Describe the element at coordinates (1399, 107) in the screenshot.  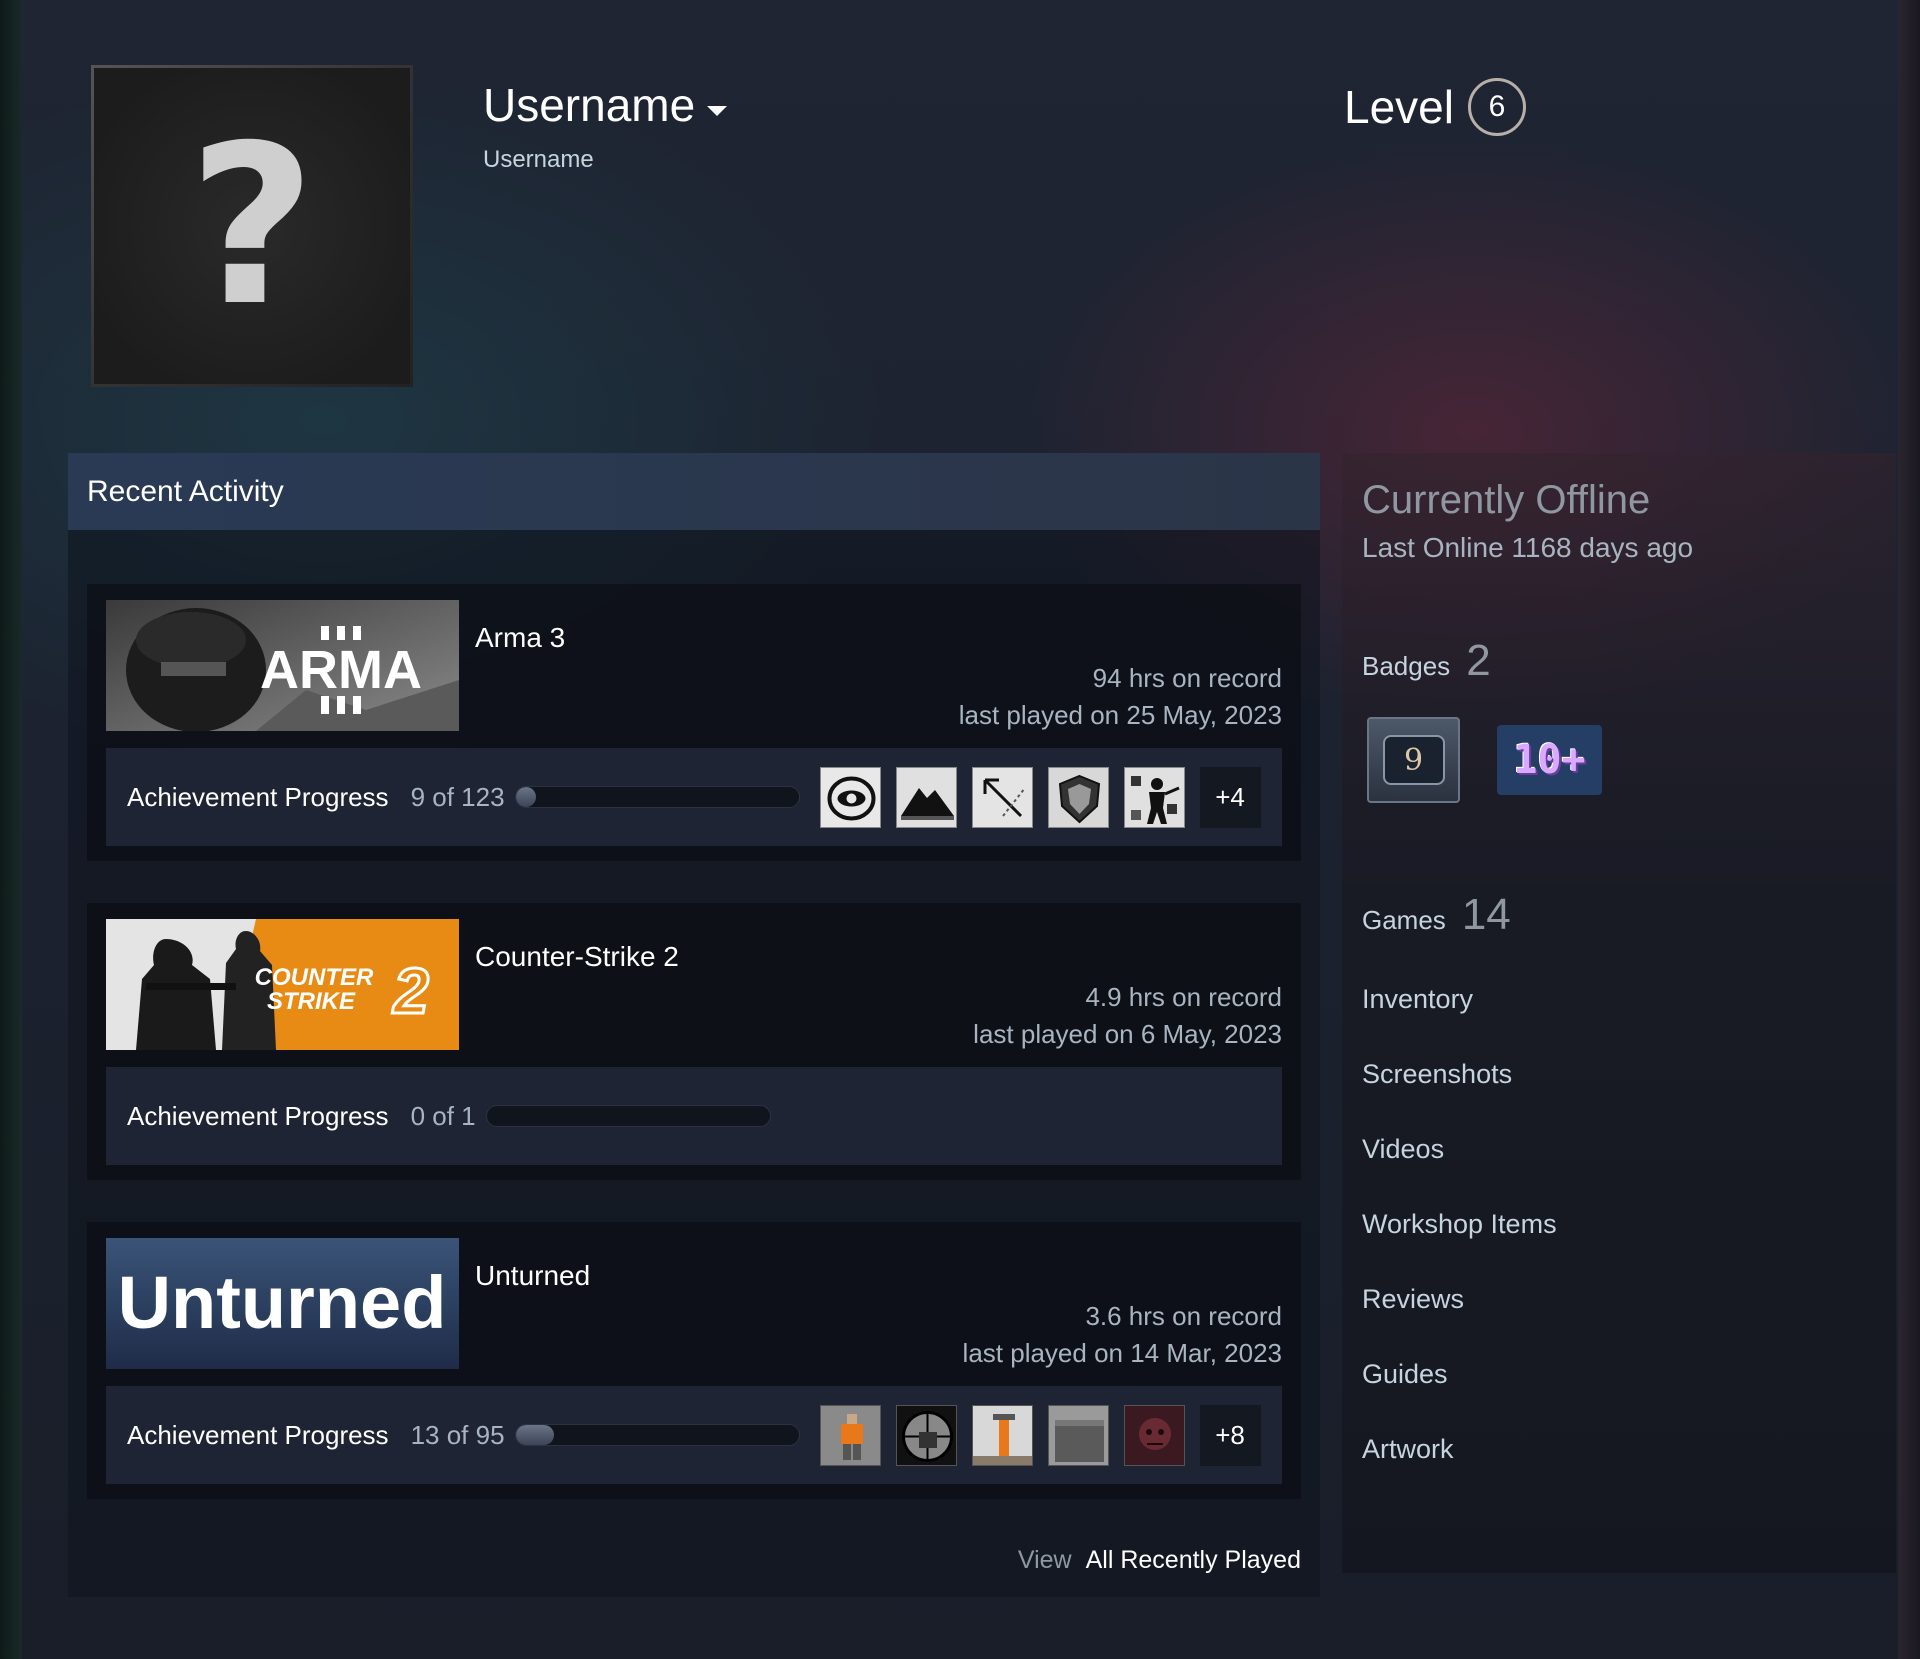
I see `level-label: Level` at that location.